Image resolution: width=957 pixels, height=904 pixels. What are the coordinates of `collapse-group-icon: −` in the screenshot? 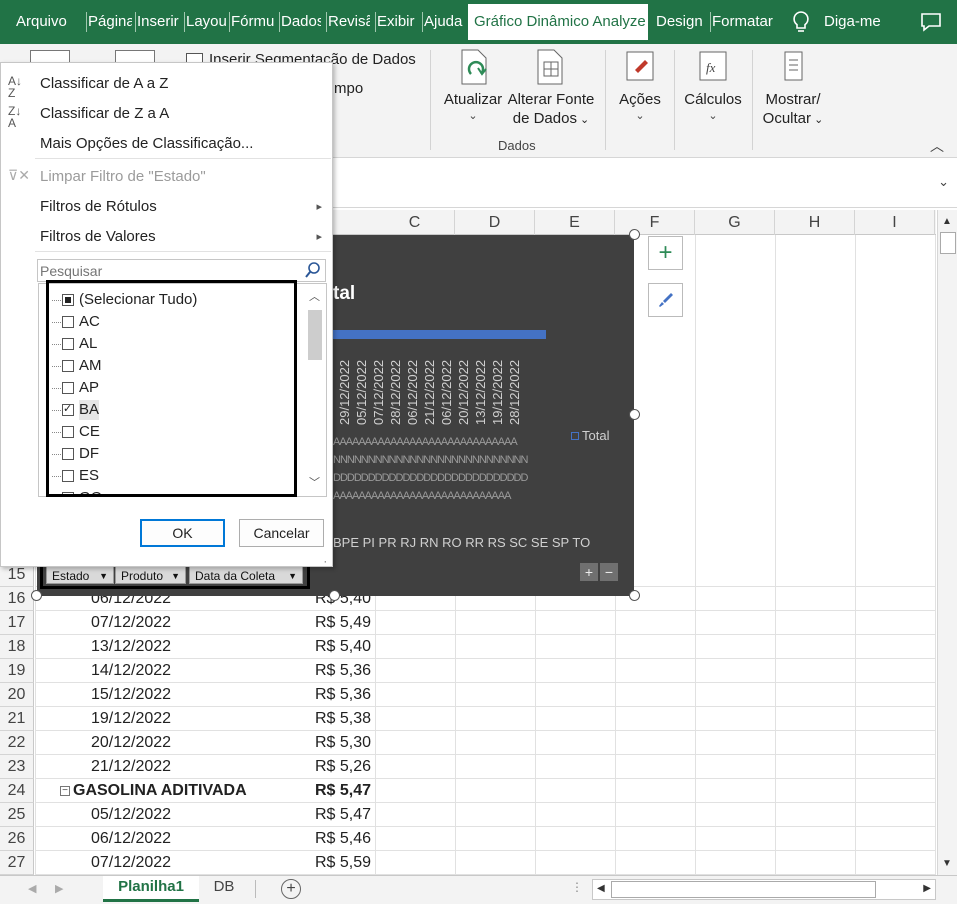 It's located at (65, 791).